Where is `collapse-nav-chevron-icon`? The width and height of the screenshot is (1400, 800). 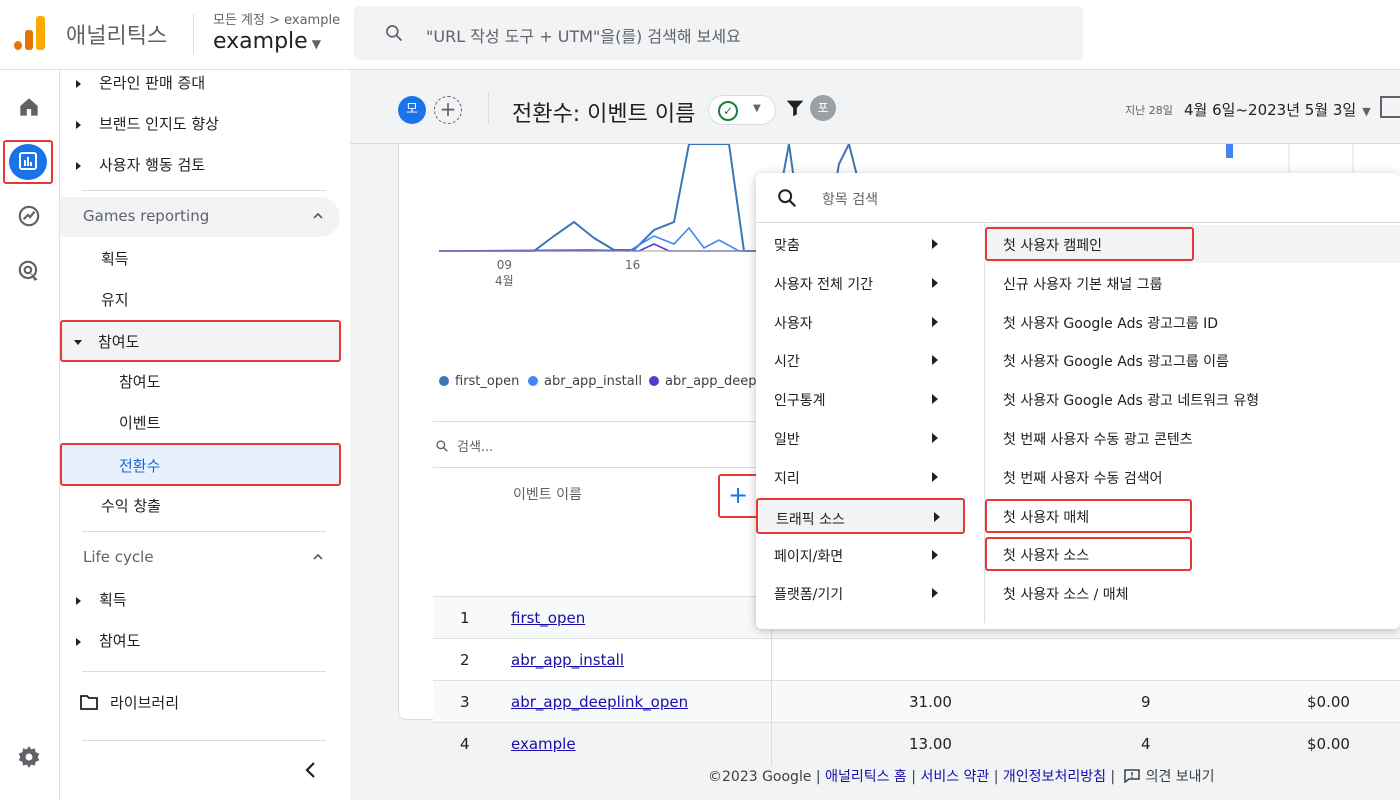 collapse-nav-chevron-icon is located at coordinates (311, 770).